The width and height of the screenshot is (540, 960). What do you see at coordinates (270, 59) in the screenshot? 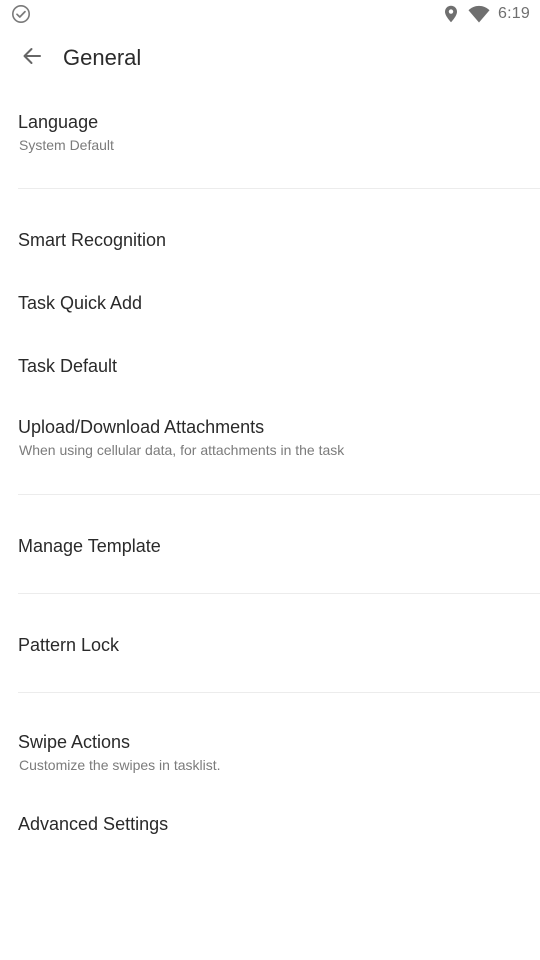
I see `toolbar: General` at bounding box center [270, 59].